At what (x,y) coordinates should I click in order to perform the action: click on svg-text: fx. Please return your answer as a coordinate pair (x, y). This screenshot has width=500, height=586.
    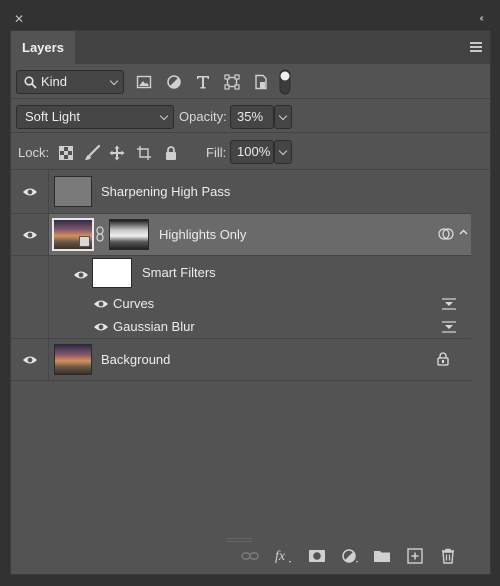
    Looking at the image, I should click on (280, 556).